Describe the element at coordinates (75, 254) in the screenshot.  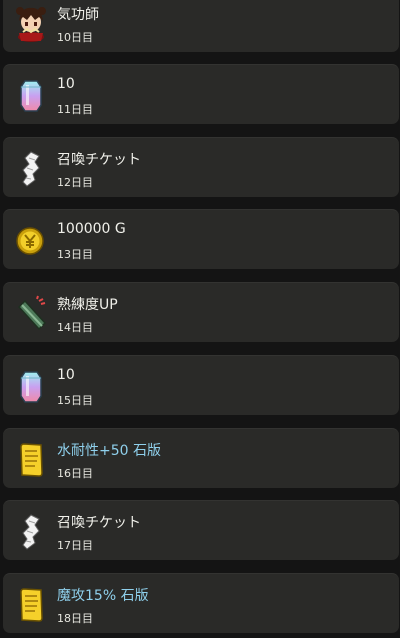
I see `reward-day: 13日目` at that location.